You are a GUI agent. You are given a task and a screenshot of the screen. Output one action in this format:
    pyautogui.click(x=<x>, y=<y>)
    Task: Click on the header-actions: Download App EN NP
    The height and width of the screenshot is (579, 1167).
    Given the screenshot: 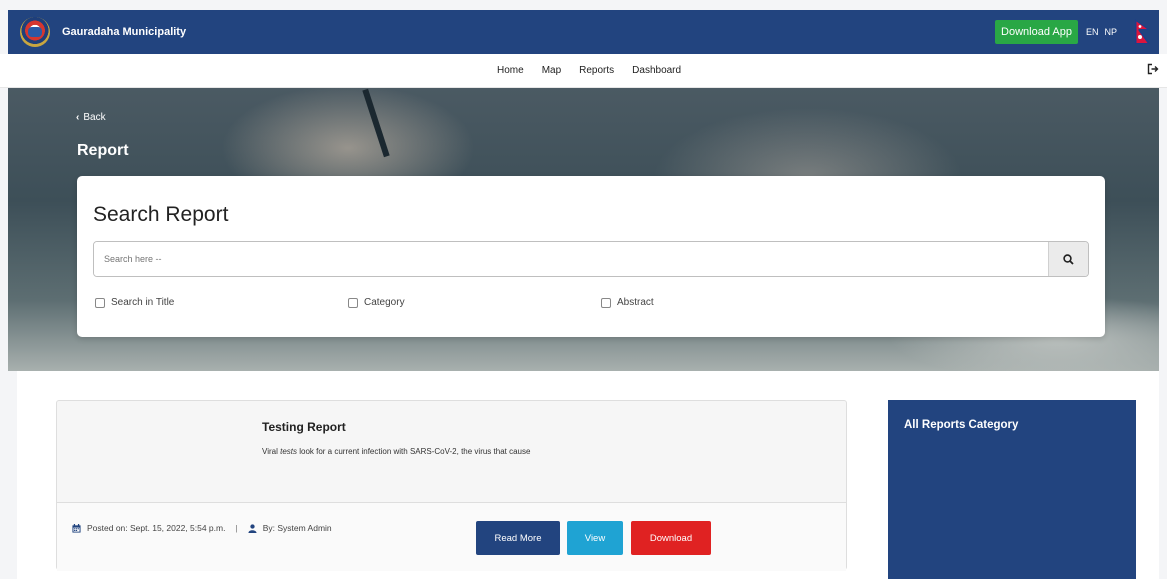 What is the action you would take?
    pyautogui.click(x=1073, y=32)
    